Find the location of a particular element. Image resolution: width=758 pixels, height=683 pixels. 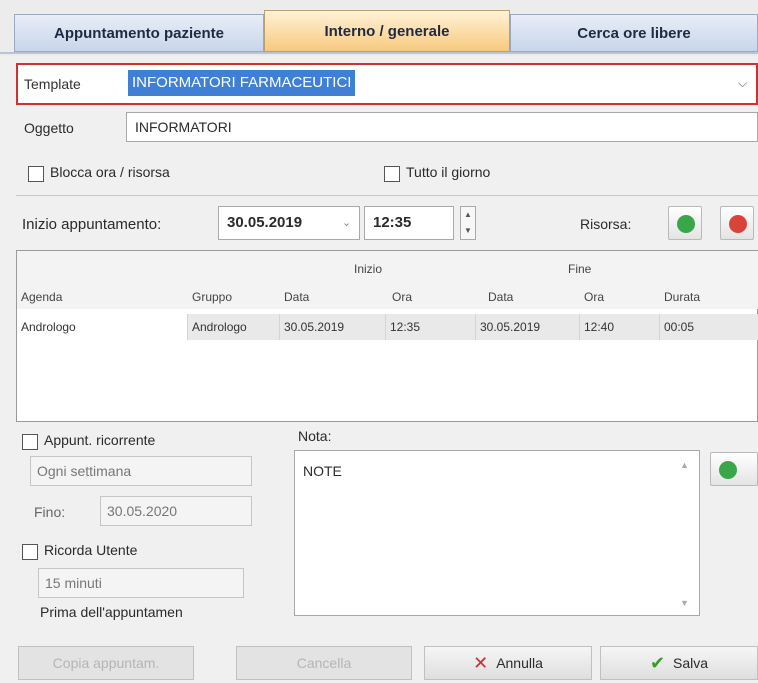

nota-label: Nota: is located at coordinates (315, 436).